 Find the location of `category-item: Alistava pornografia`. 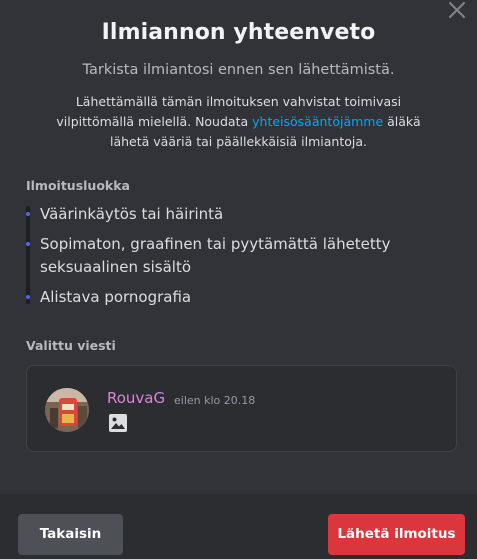

category-item: Alistava pornografia is located at coordinates (236, 297).